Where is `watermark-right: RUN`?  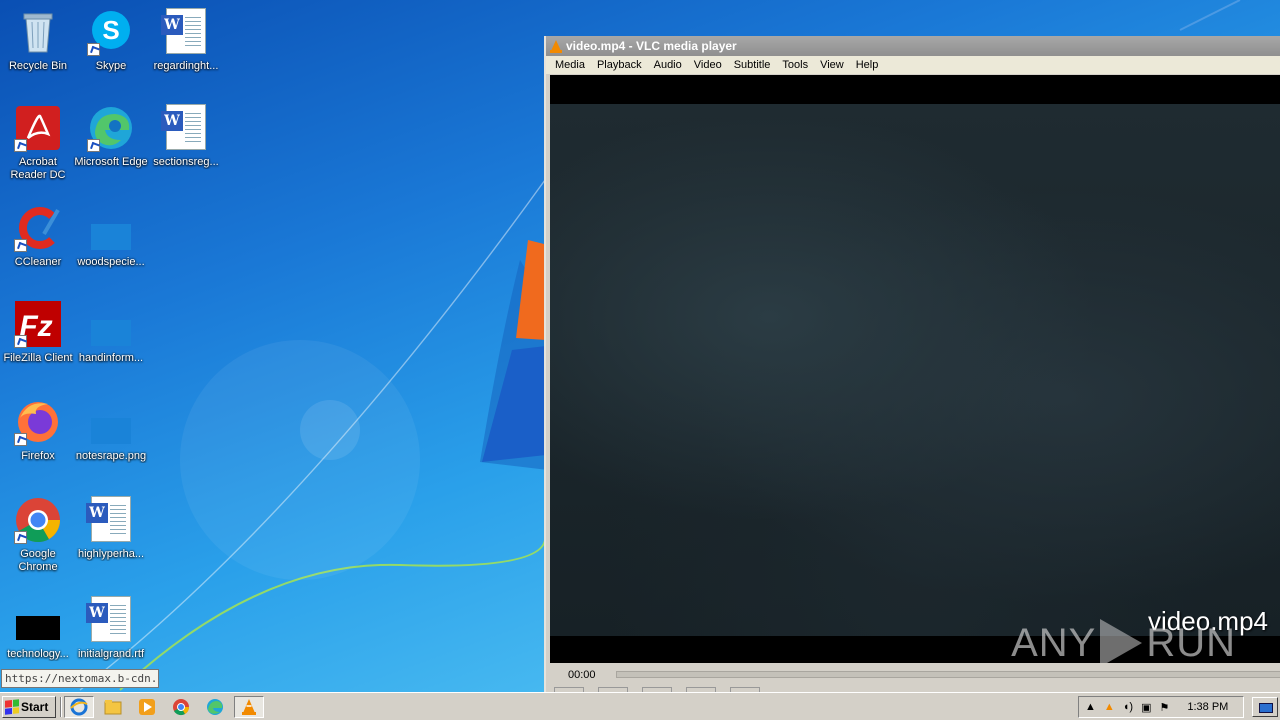 watermark-right: RUN is located at coordinates (1191, 642).